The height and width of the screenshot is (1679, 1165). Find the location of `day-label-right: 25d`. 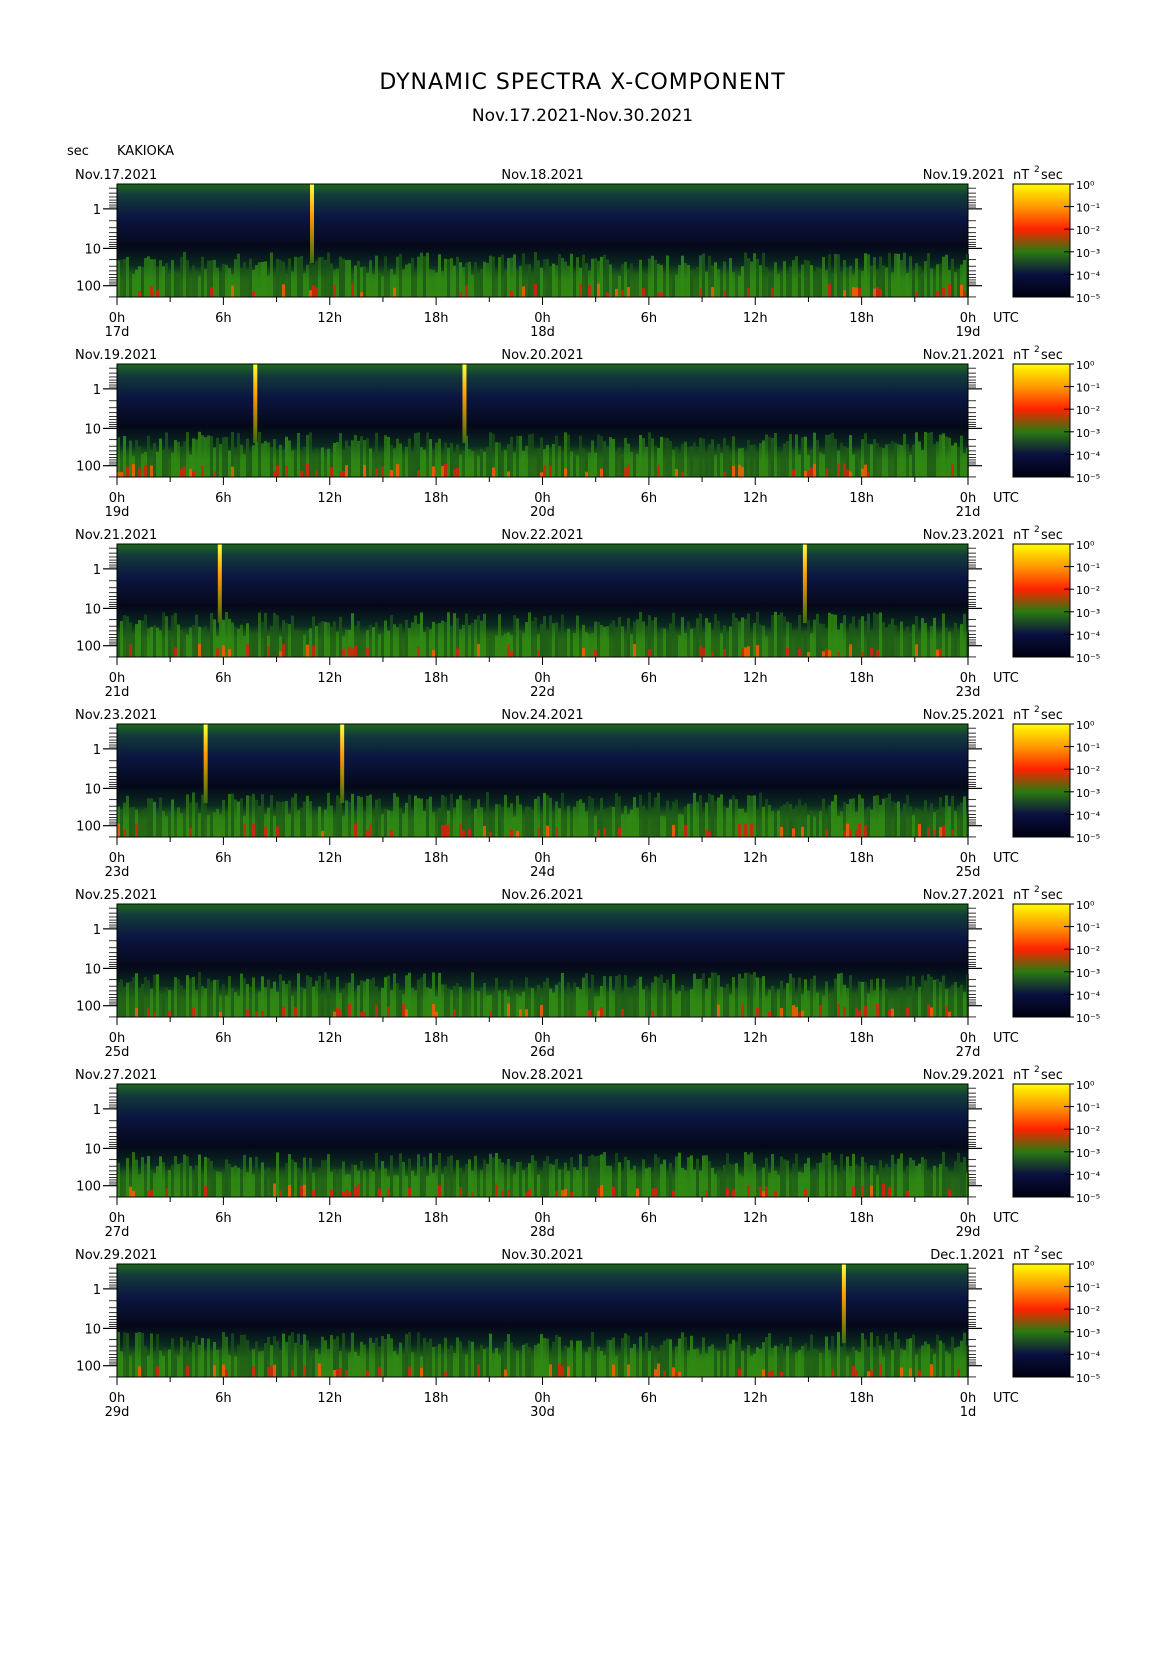

day-label-right: 25d is located at coordinates (968, 872).